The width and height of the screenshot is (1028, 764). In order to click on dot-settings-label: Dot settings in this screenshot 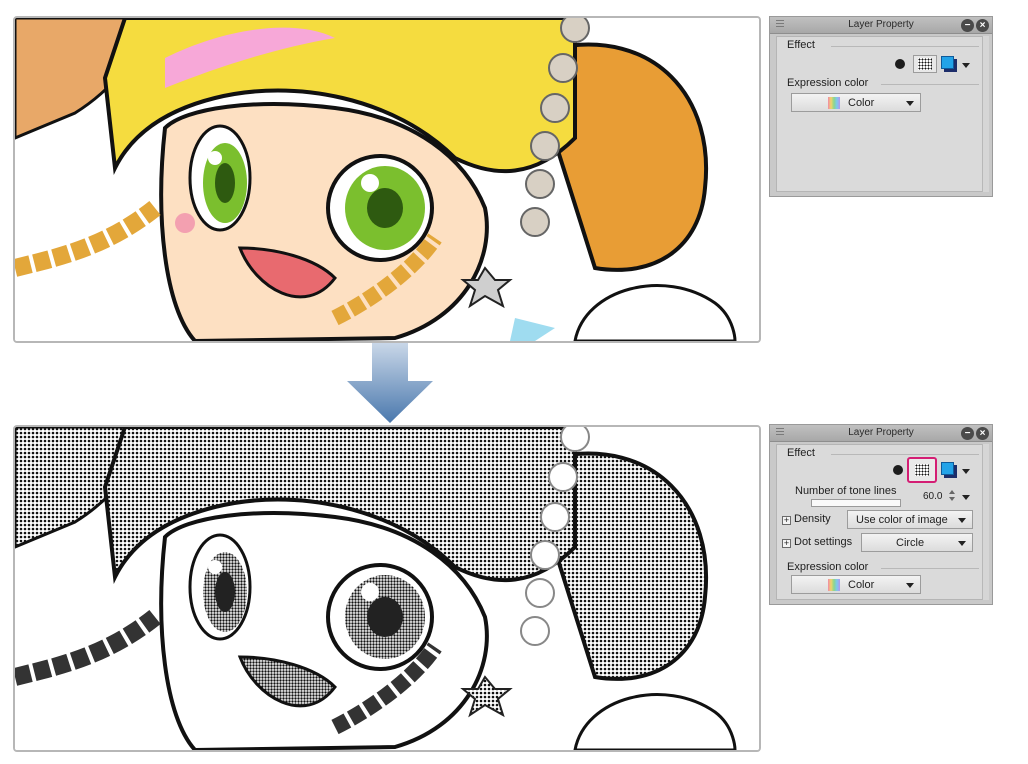, I will do `click(823, 542)`.